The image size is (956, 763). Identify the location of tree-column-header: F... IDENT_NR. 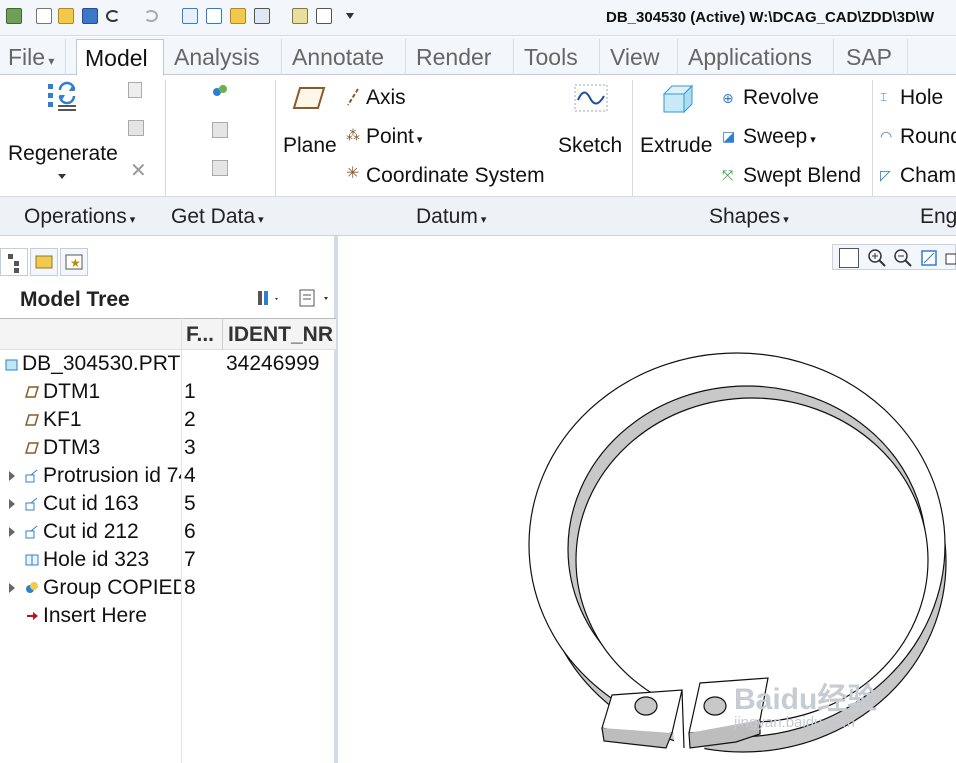
(168, 334).